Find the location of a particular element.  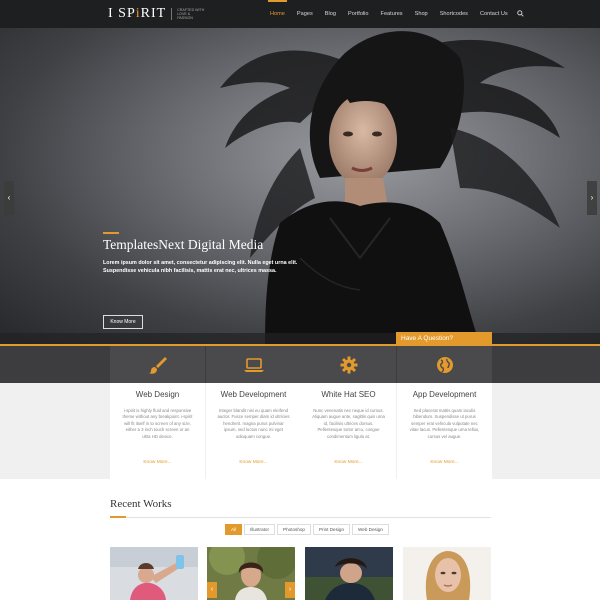

nav-shop: Shop is located at coordinates (421, 14).